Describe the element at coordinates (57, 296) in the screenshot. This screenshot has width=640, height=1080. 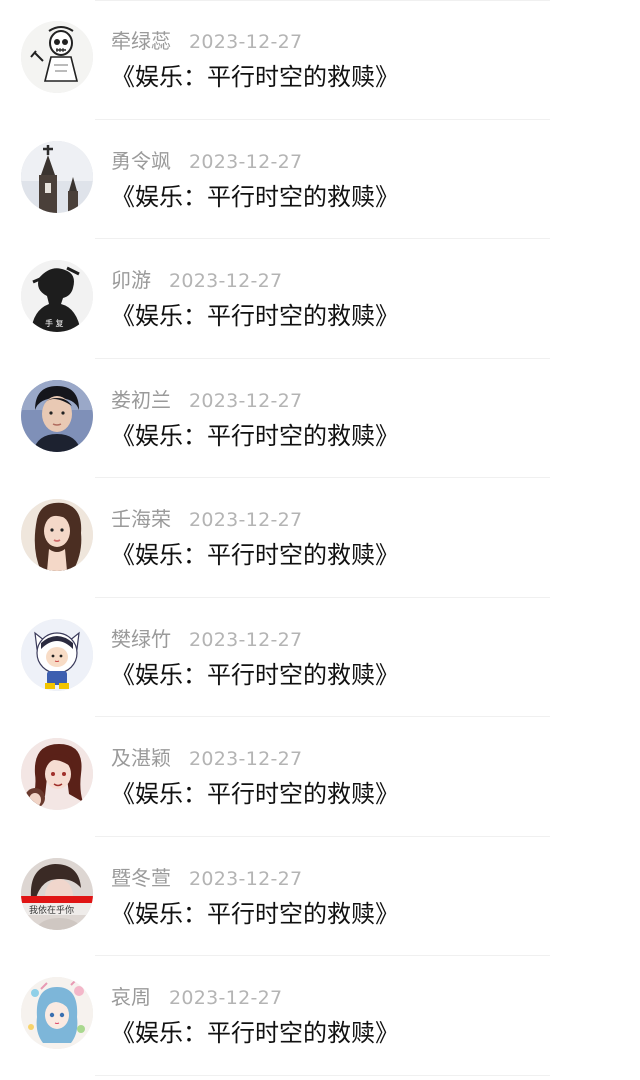
I see `silhouette-avatar: 手 复` at that location.